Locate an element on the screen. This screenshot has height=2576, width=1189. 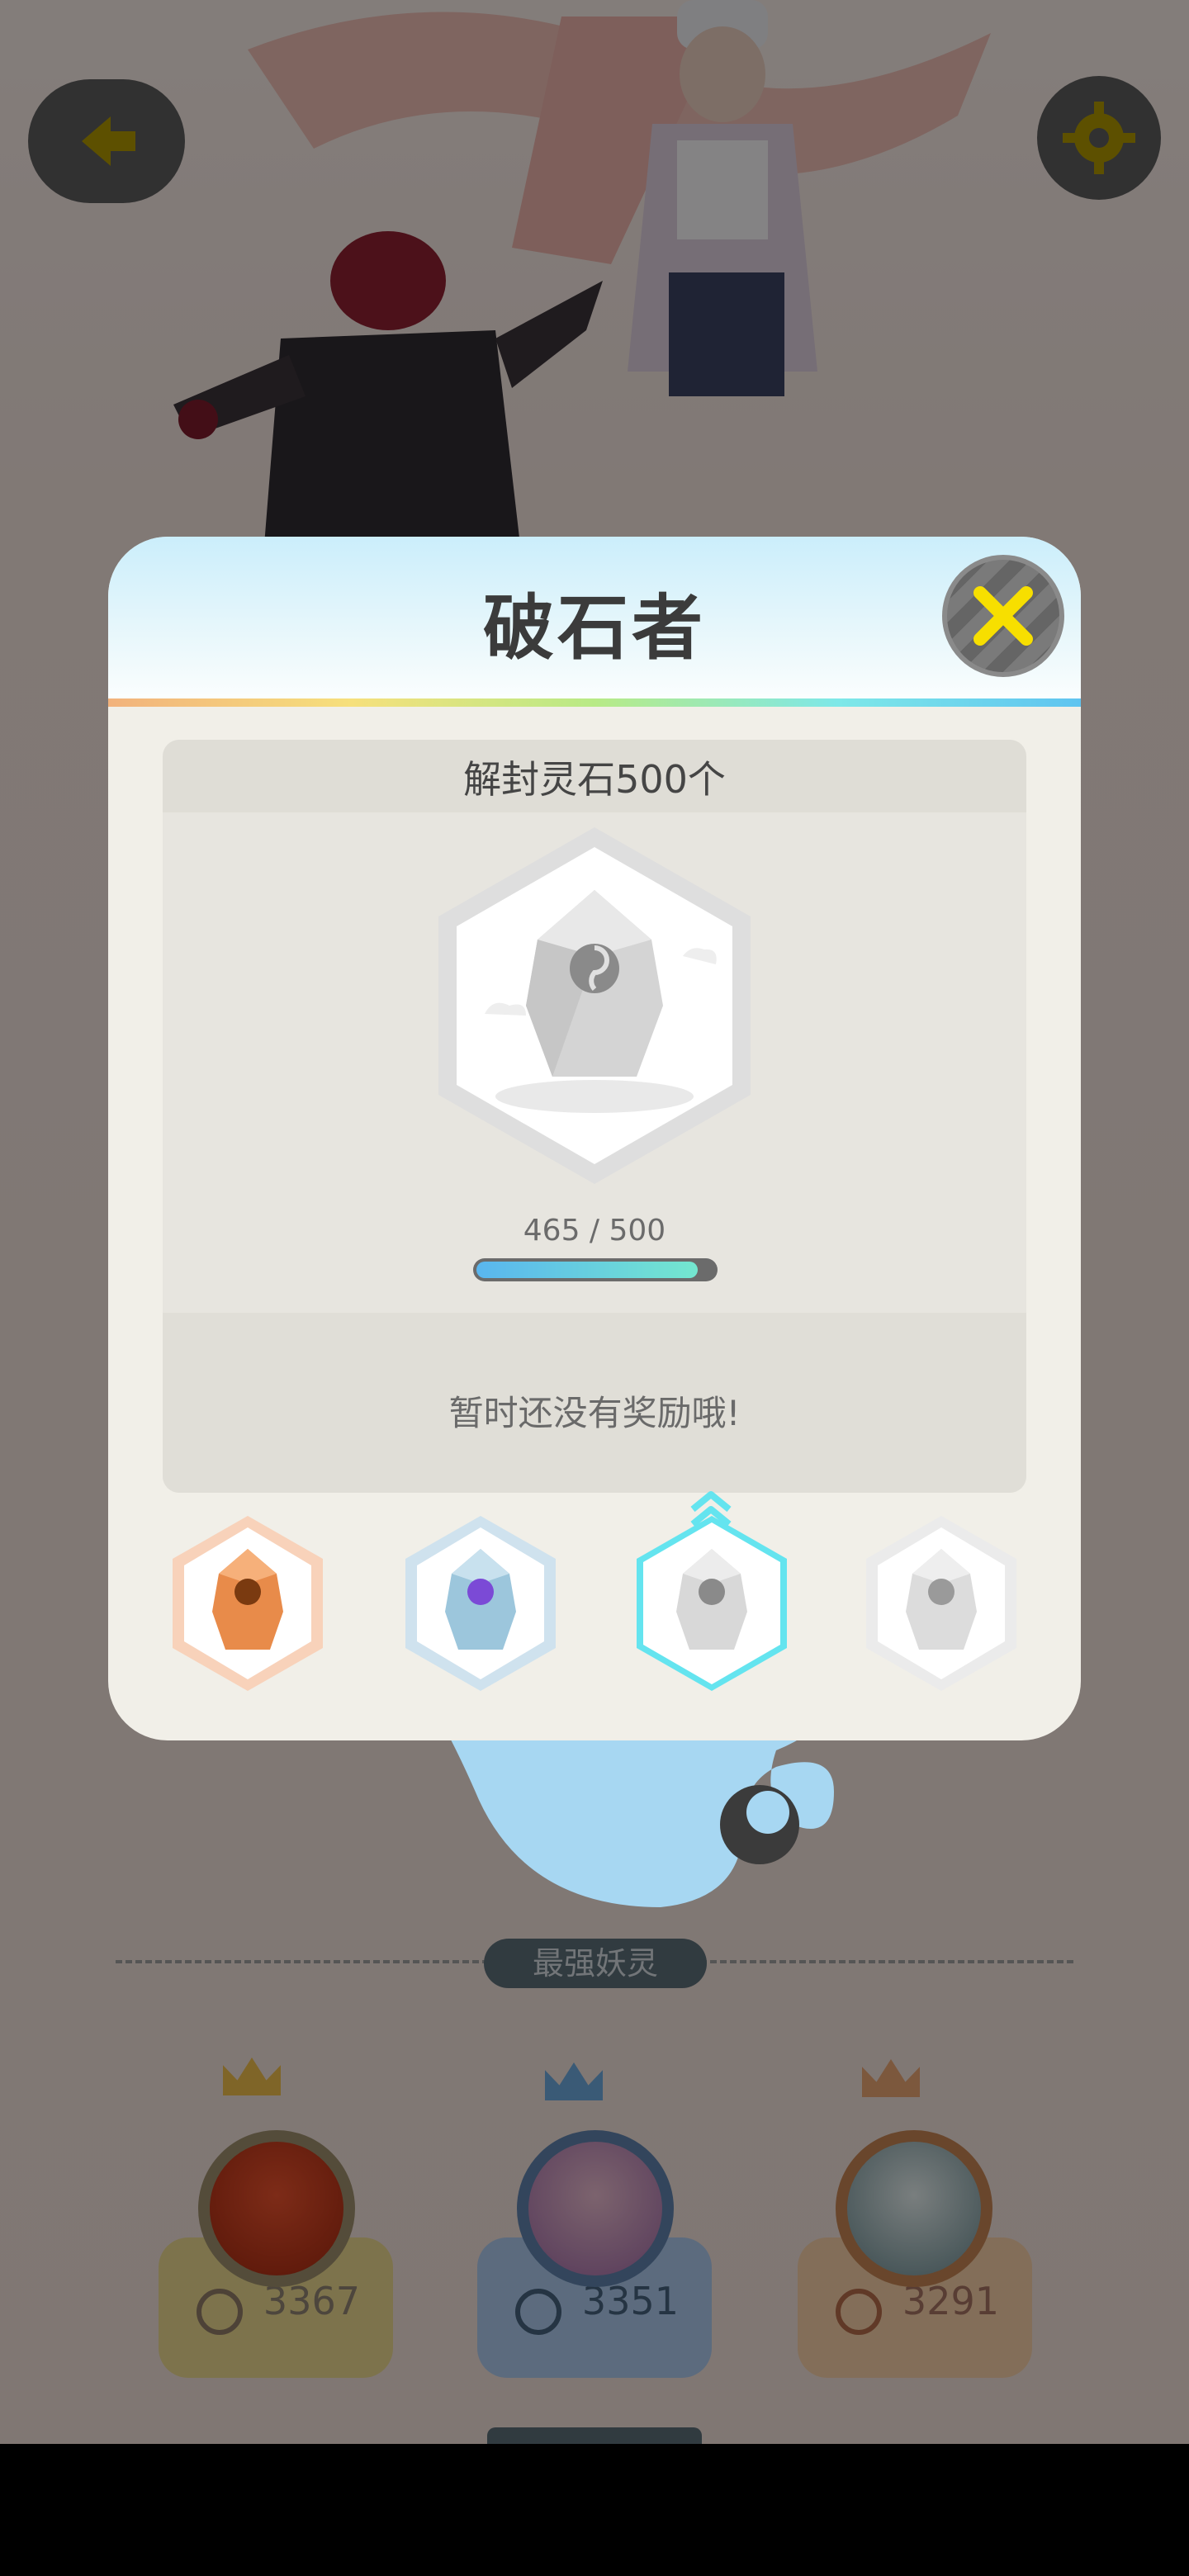
tier-gold-badge-selected is located at coordinates (711, 1603).